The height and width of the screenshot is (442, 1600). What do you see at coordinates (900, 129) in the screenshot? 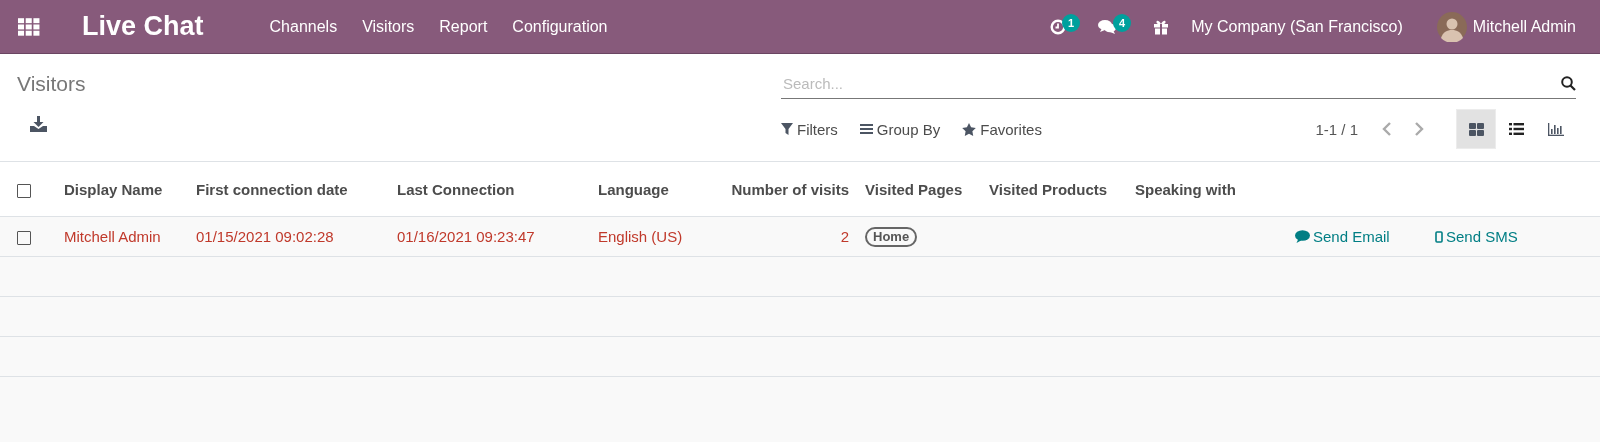
I see `search-option-button: Group By` at bounding box center [900, 129].